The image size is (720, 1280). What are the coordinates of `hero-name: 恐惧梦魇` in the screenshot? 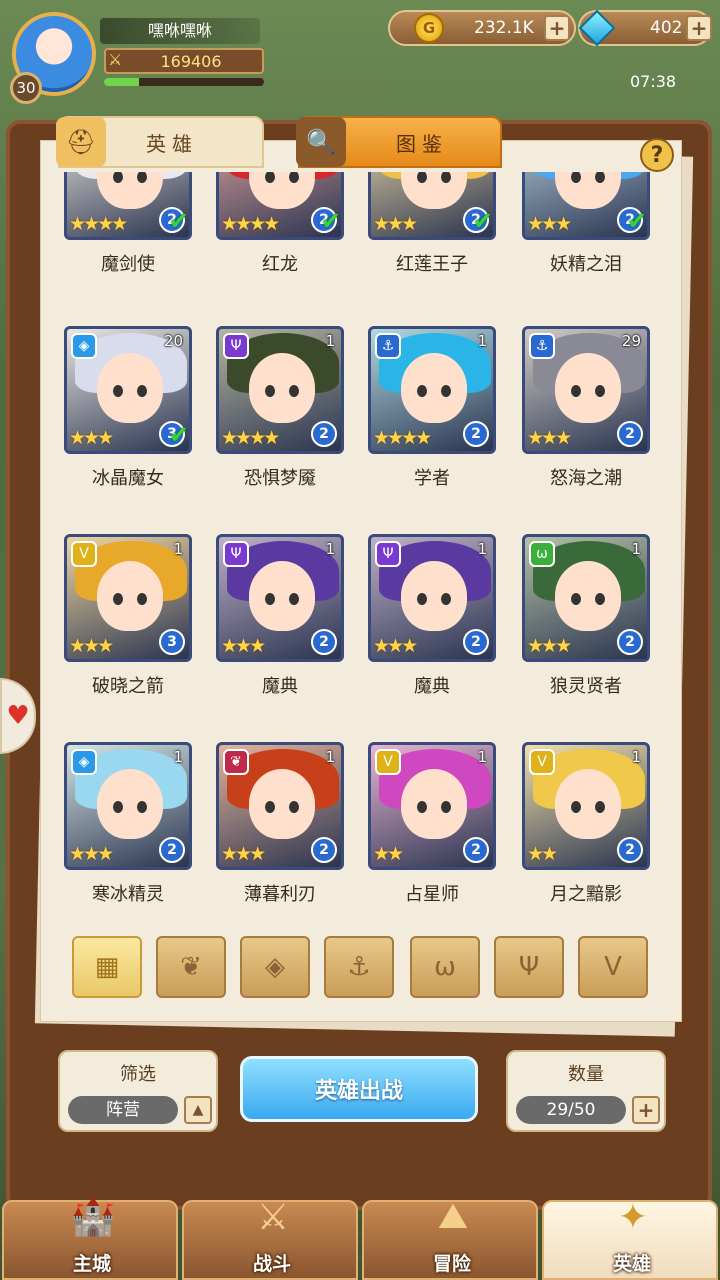 It's located at (280, 478).